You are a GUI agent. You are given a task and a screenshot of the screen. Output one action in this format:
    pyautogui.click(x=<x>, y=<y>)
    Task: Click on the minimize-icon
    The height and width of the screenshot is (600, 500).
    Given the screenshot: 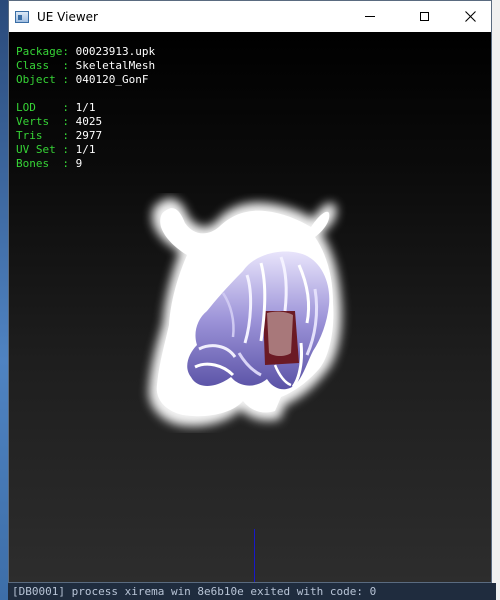 What is the action you would take?
    pyautogui.click(x=370, y=16)
    